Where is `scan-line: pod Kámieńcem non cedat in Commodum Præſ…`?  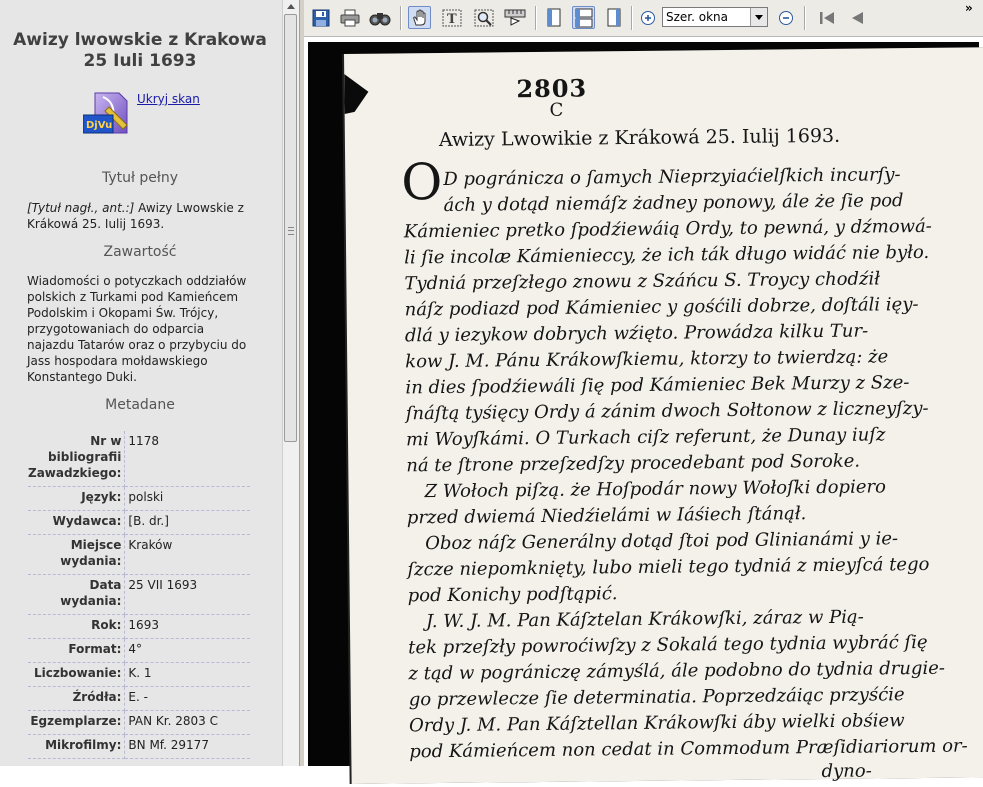
scan-line: pod Kámieńcem non cedat in Commodum Præſ… is located at coordinates (688, 749).